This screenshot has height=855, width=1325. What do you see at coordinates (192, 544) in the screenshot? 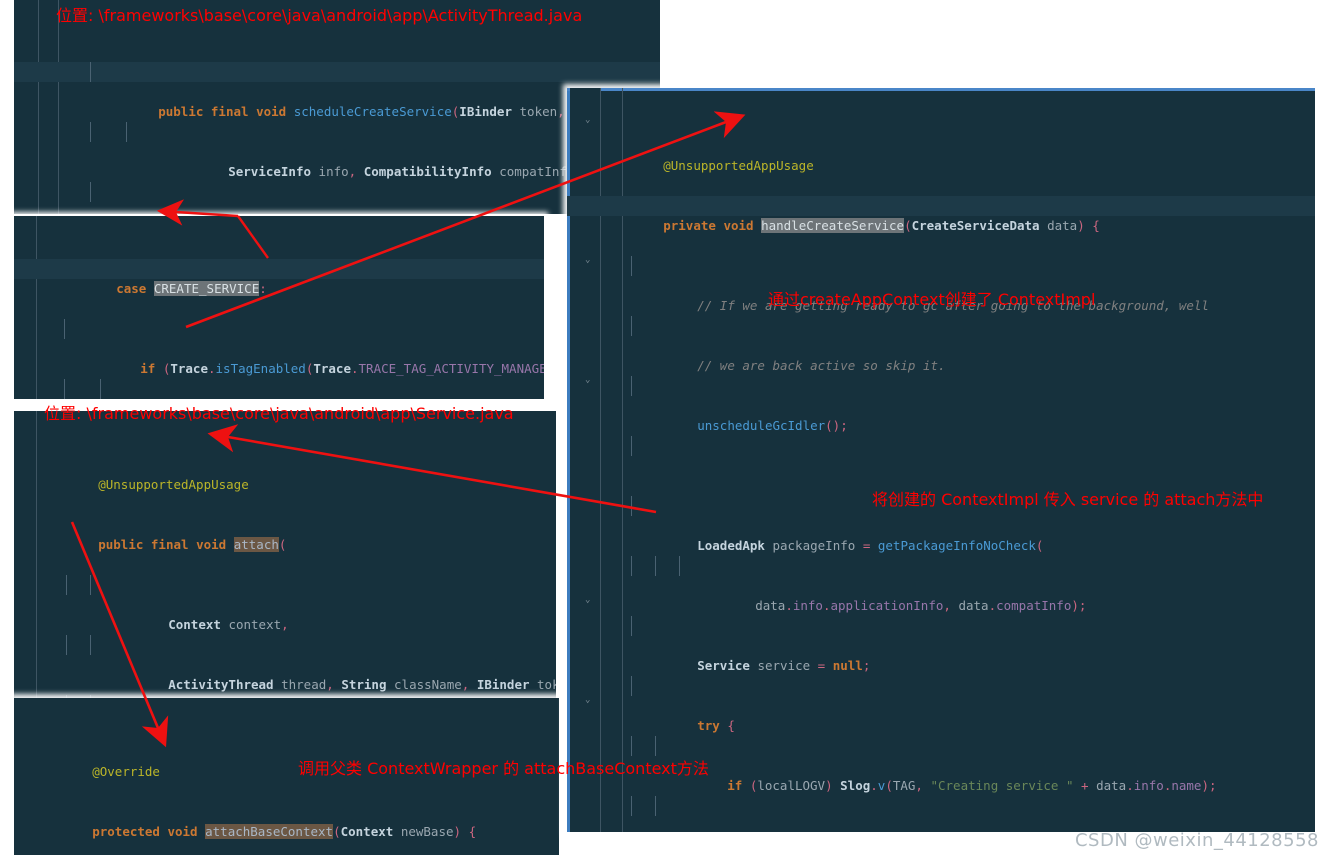
I see `code-line: public final void attach(` at bounding box center [192, 544].